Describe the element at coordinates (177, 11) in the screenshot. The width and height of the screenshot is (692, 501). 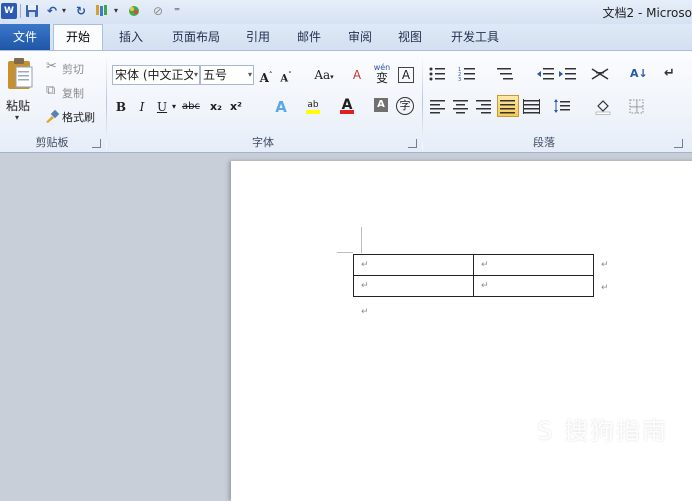
I see `customize-qat-icon: ⁼` at that location.